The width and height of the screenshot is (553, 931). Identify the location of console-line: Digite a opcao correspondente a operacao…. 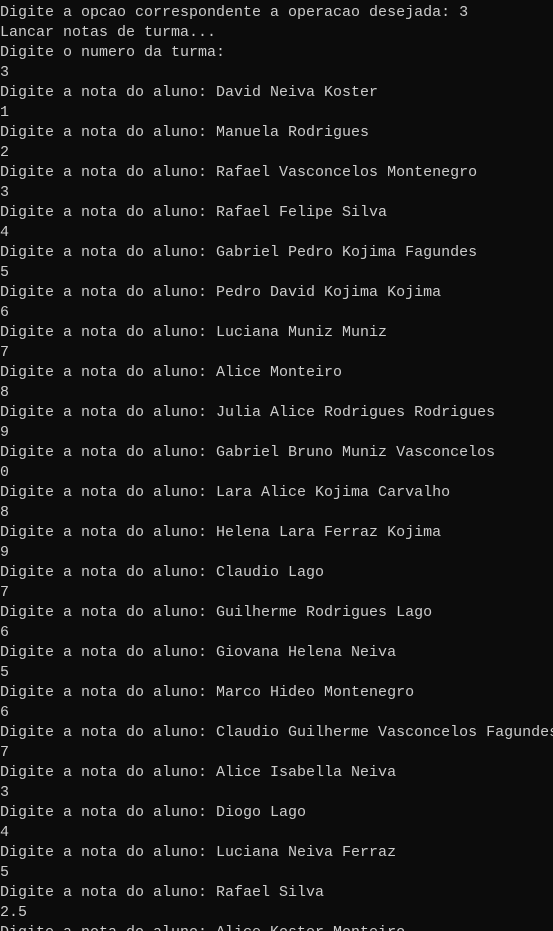
(234, 12).